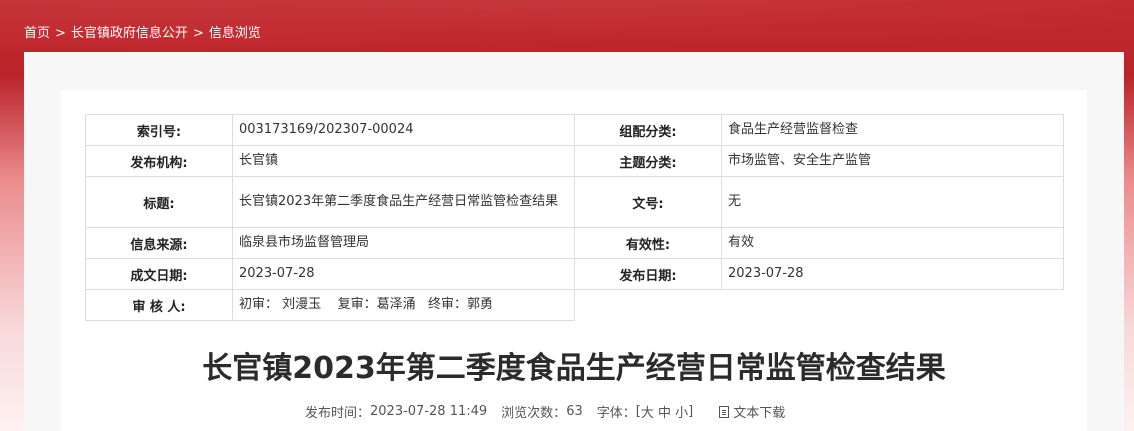 Image resolution: width=1134 pixels, height=431 pixels. Describe the element at coordinates (129, 33) in the screenshot. I see `breadcrumb-info-disclosure: 长官镇政府信息公开` at that location.